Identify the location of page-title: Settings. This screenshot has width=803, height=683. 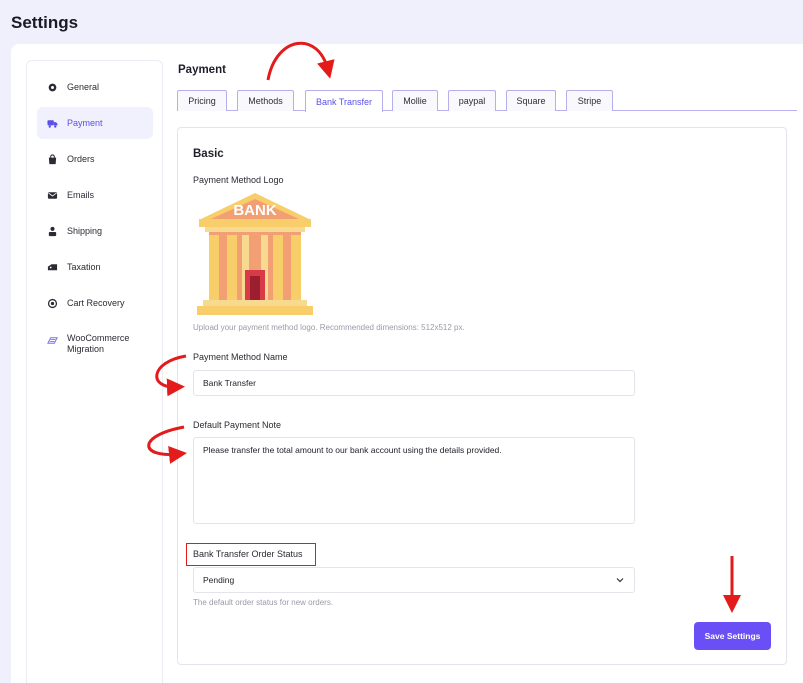
(45, 22).